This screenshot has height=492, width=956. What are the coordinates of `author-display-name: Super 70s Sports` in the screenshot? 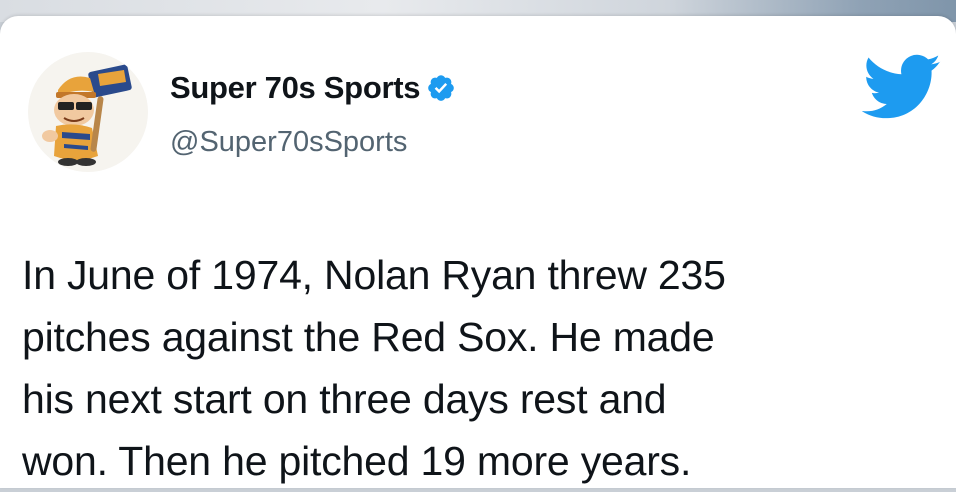 It's located at (295, 88).